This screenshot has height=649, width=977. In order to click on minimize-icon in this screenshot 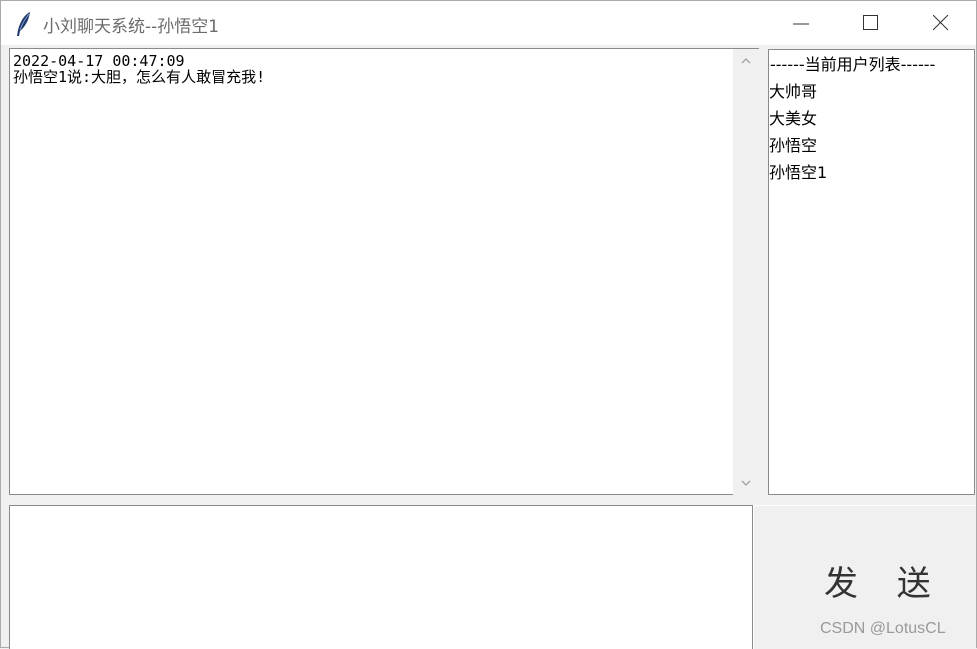, I will do `click(801, 24)`.